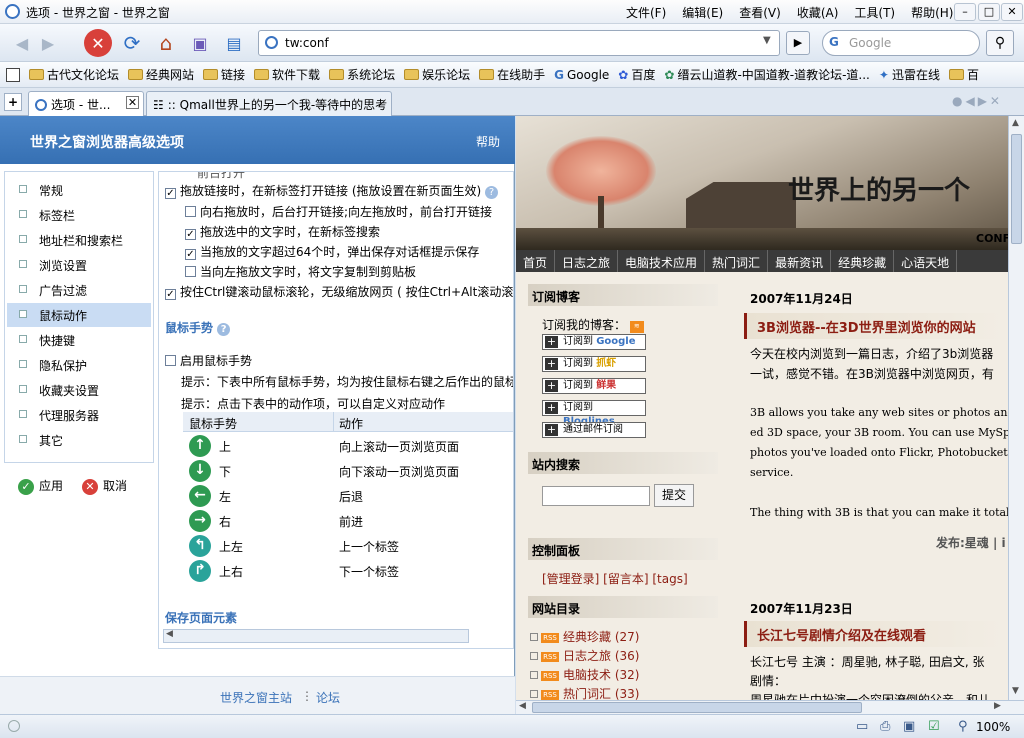  Describe the element at coordinates (351, 521) in the screenshot. I see `gesture-action: 前进` at that location.